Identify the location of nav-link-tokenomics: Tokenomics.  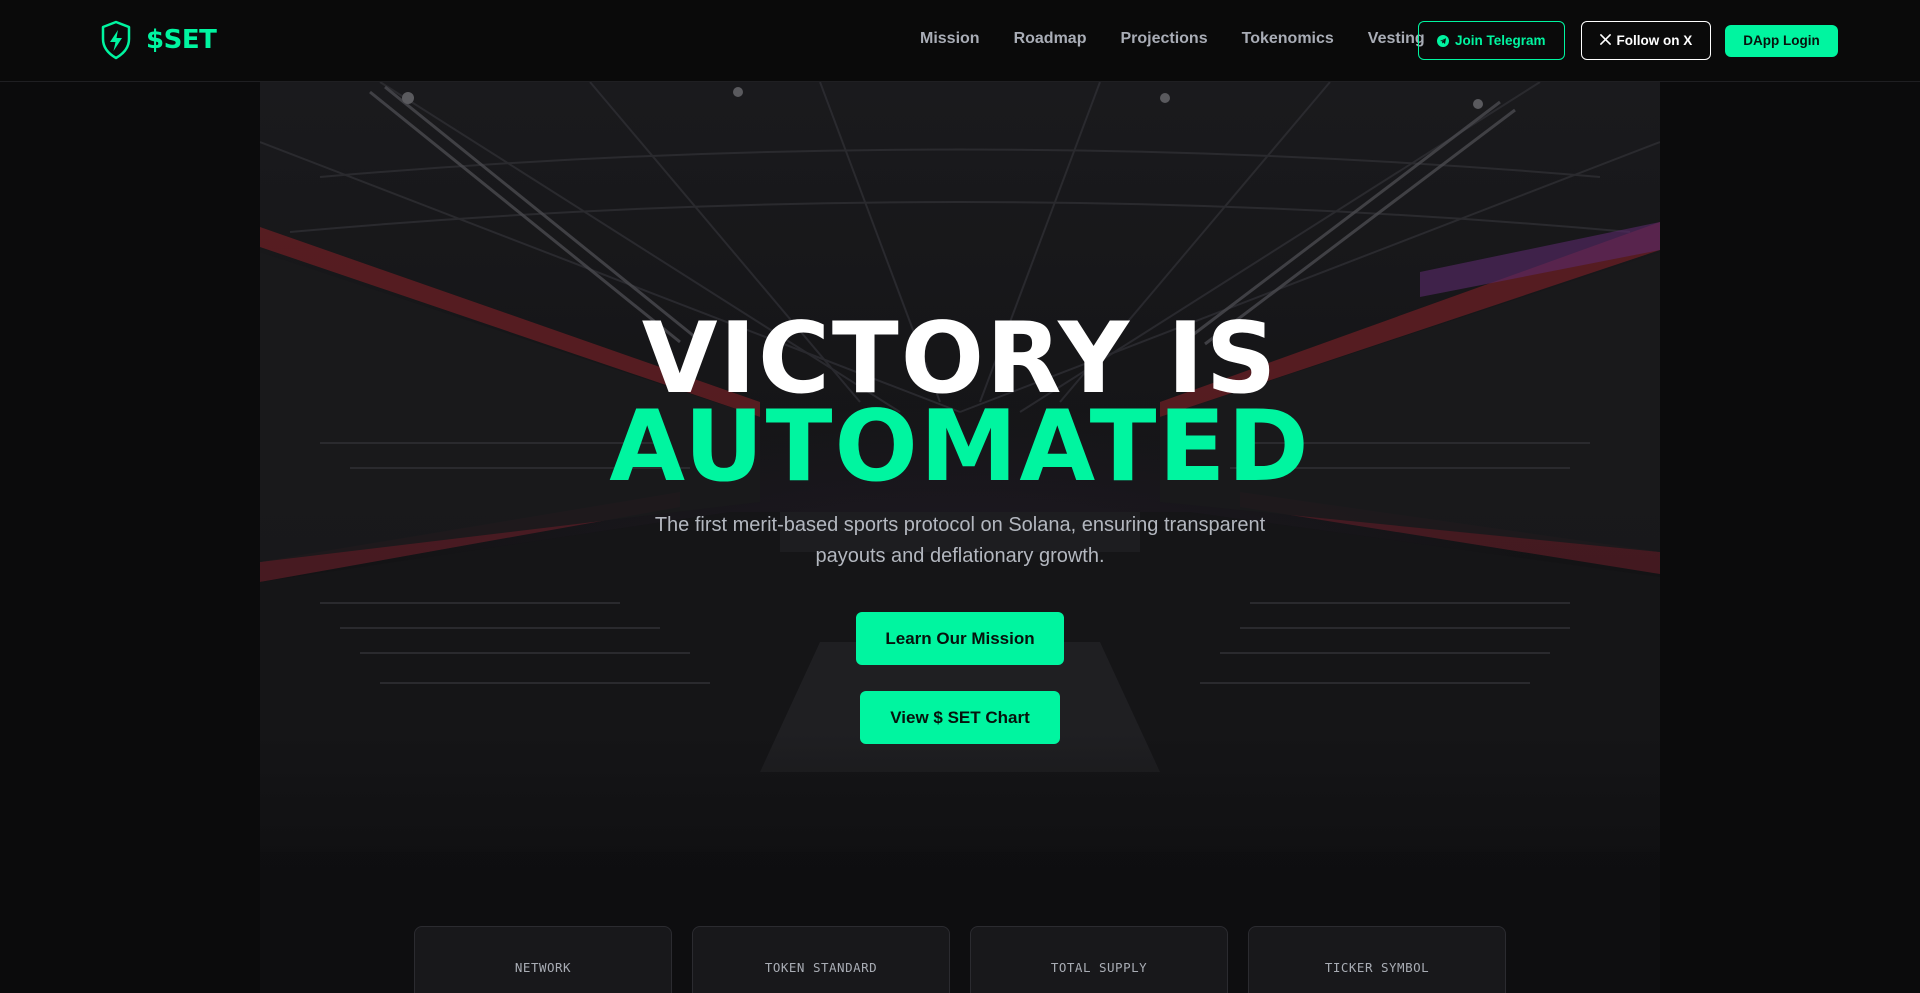
(1288, 39).